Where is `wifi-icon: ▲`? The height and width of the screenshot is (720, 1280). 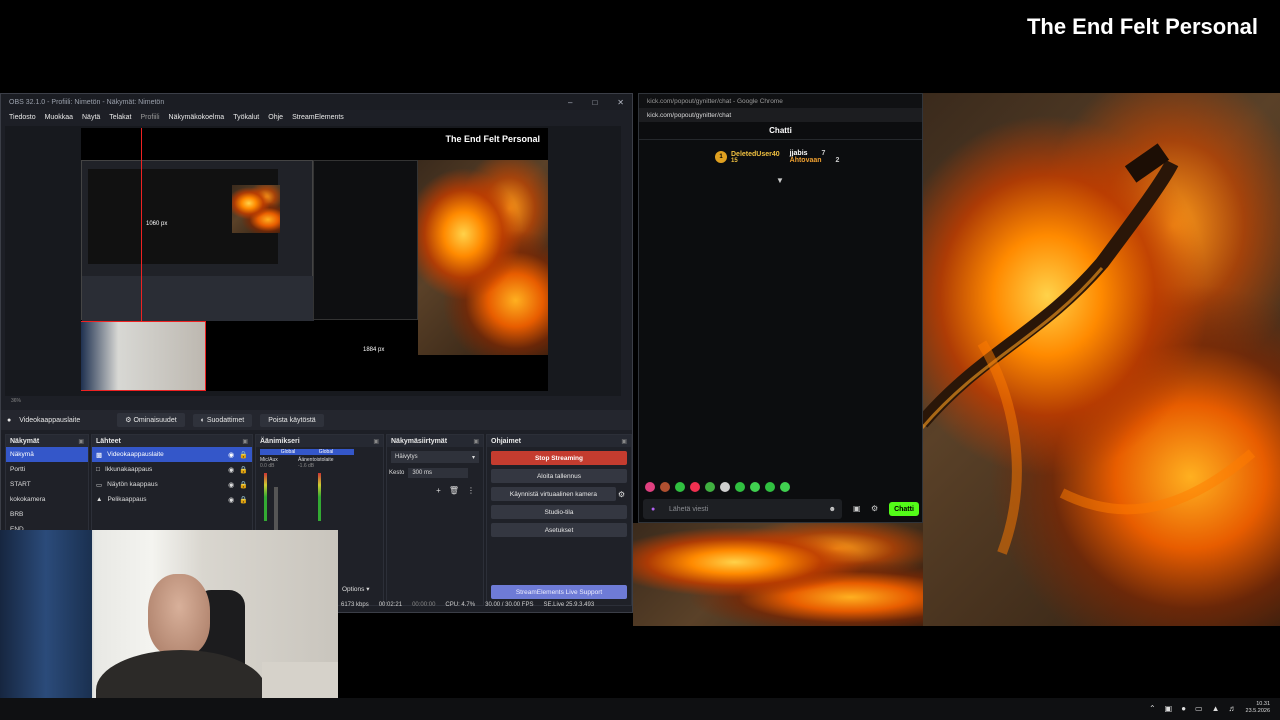 wifi-icon: ▲ is located at coordinates (1216, 708).